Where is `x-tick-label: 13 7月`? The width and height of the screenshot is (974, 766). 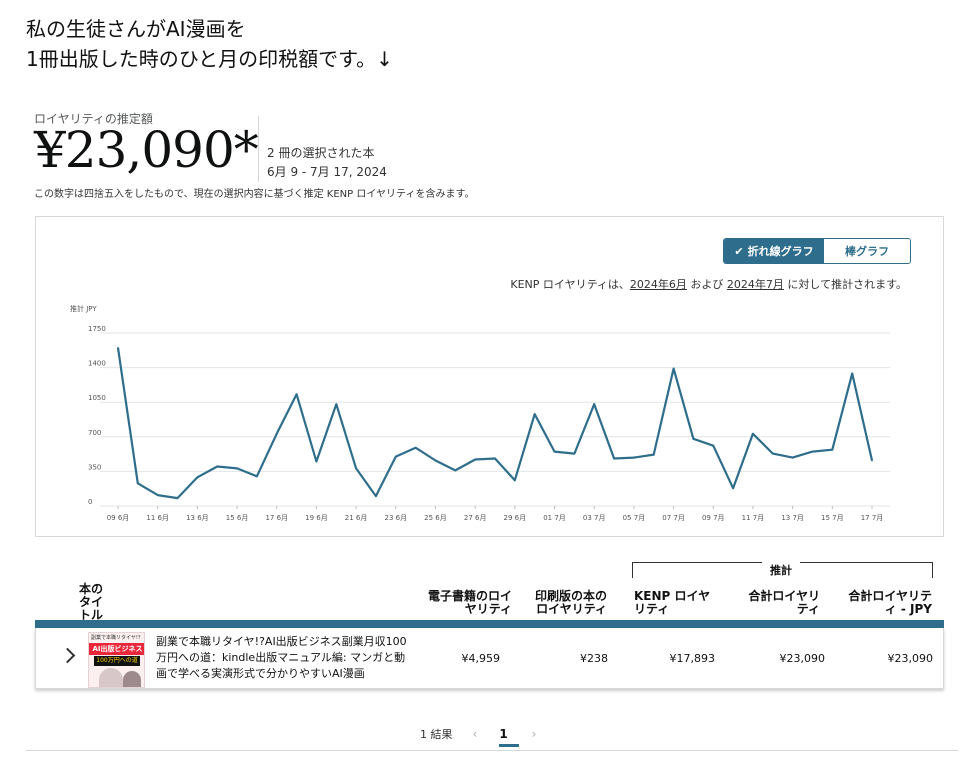
x-tick-label: 13 7月 is located at coordinates (792, 518).